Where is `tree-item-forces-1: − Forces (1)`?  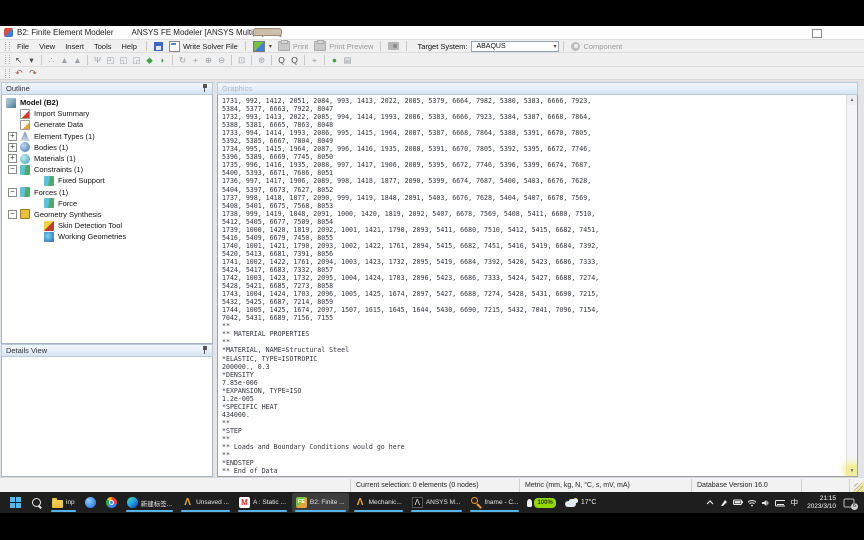 tree-item-forces-1: − Forces (1) is located at coordinates (107, 192).